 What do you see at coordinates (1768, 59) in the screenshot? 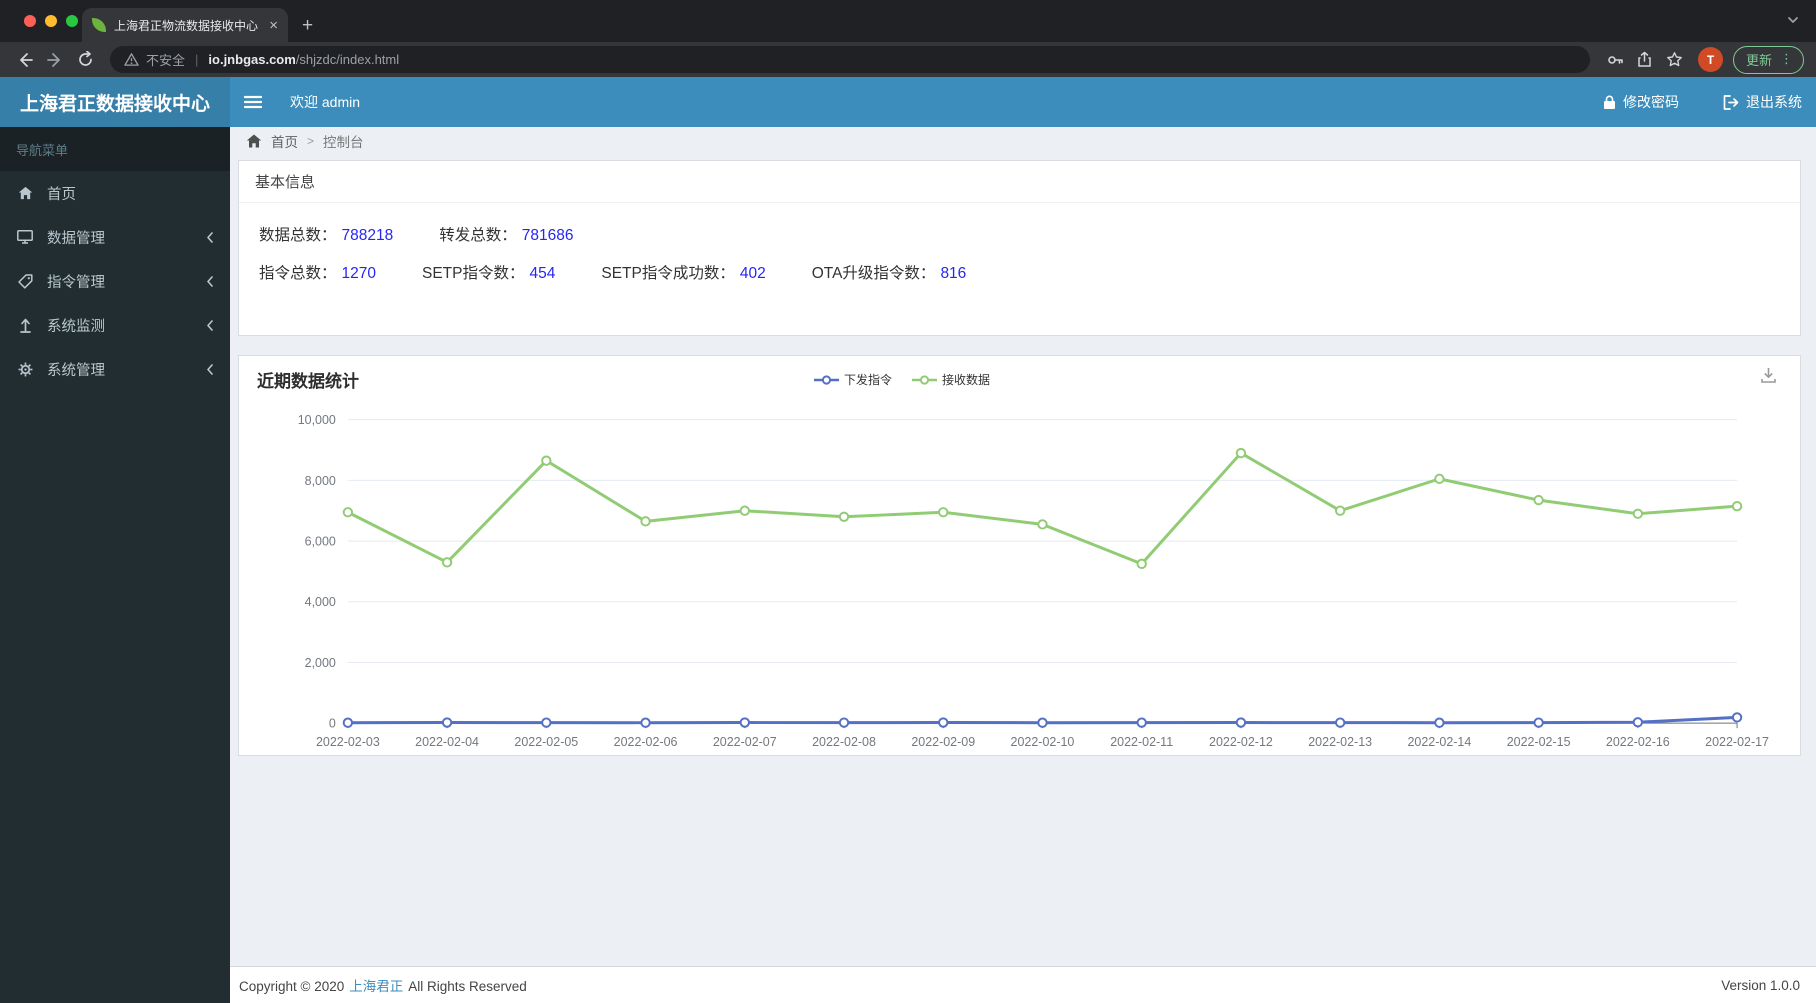
I see `chrome-update-button: 更新 ⋮` at bounding box center [1768, 59].